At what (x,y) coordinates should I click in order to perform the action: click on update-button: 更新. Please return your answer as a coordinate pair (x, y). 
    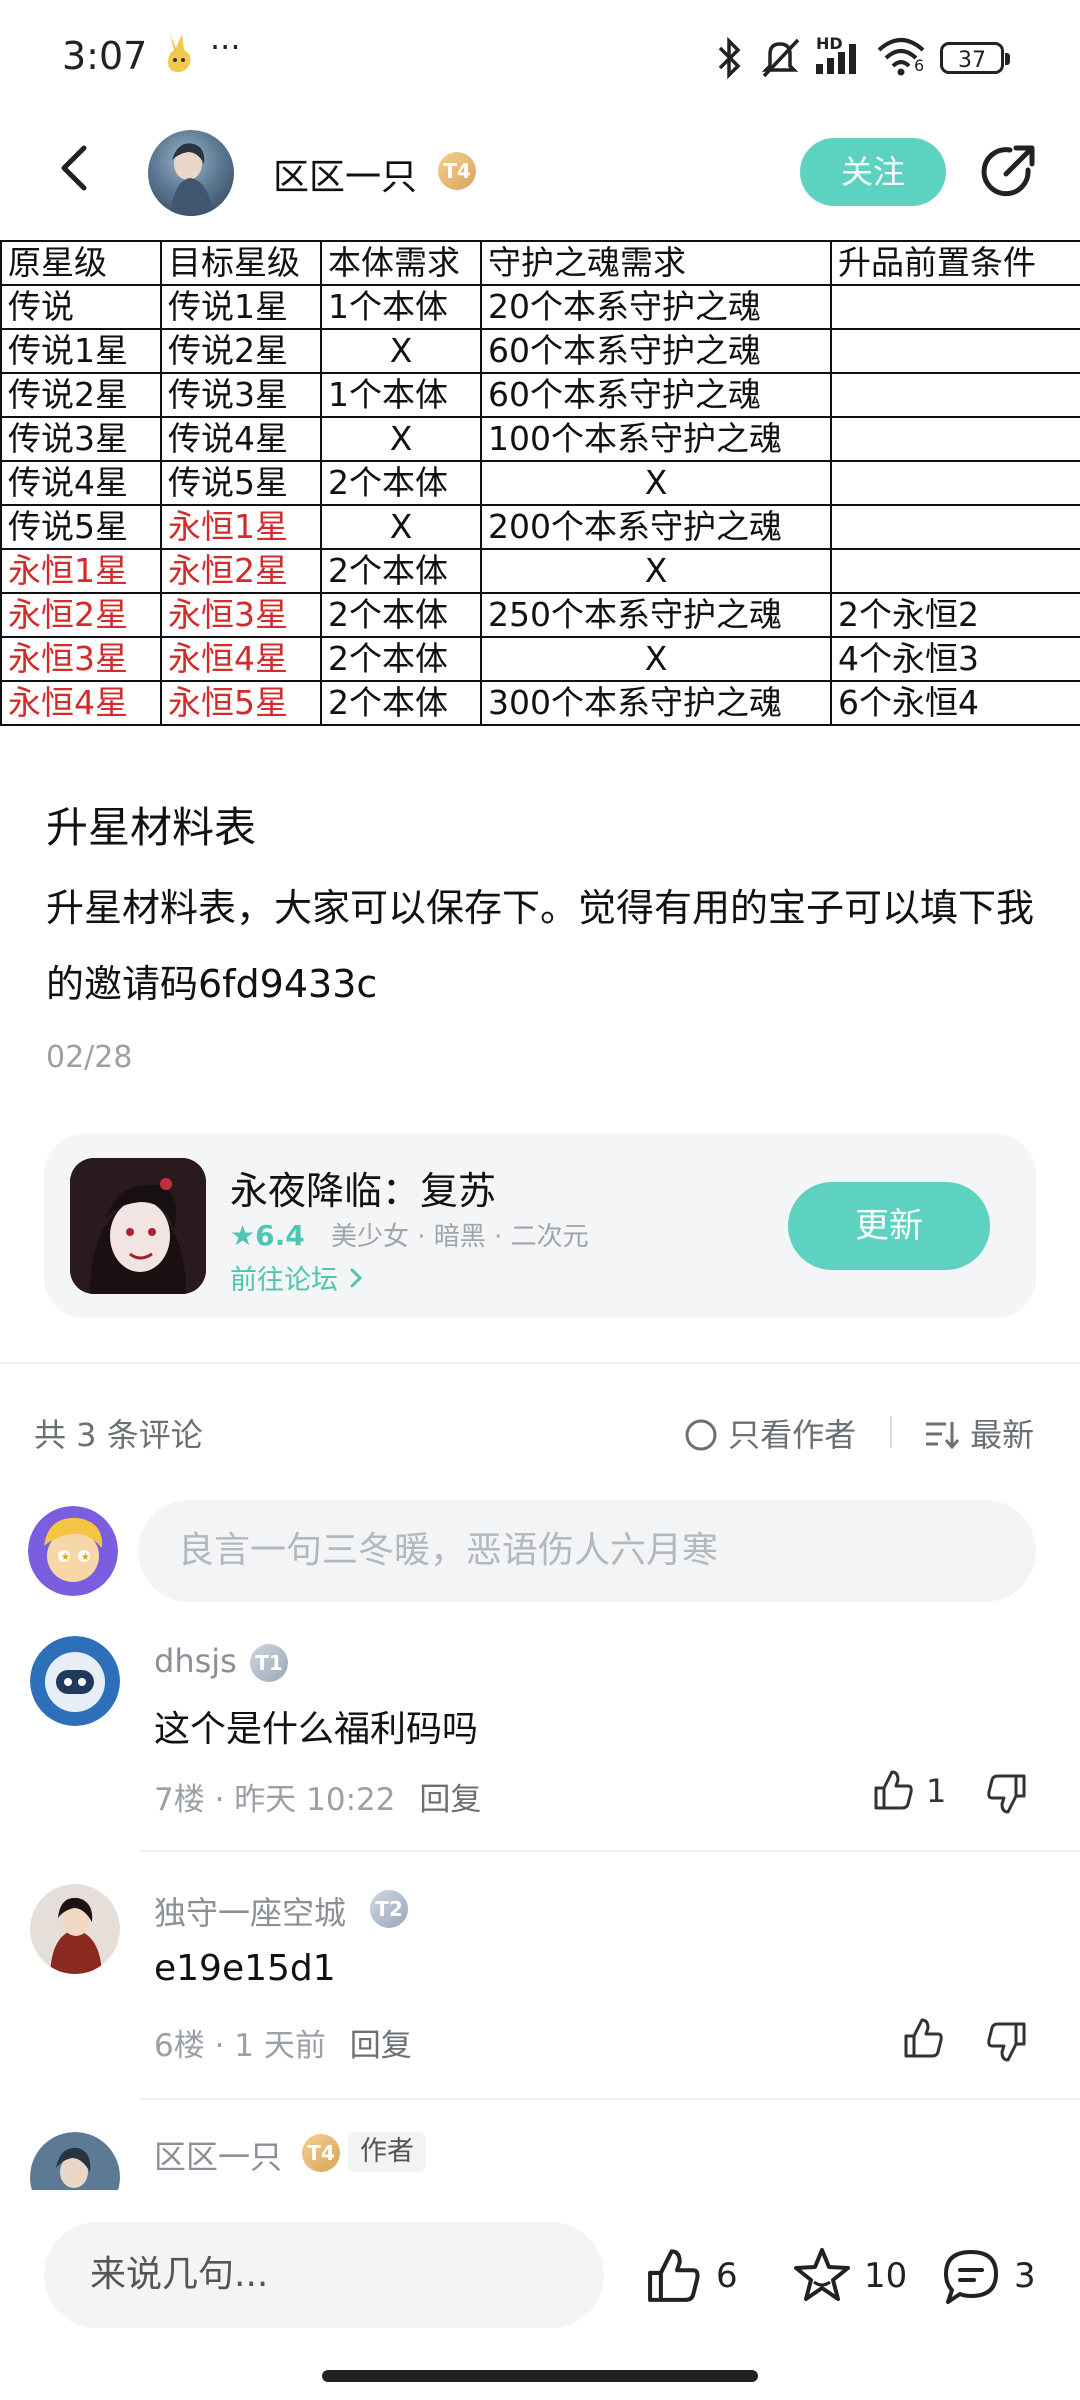
    Looking at the image, I should click on (889, 1226).